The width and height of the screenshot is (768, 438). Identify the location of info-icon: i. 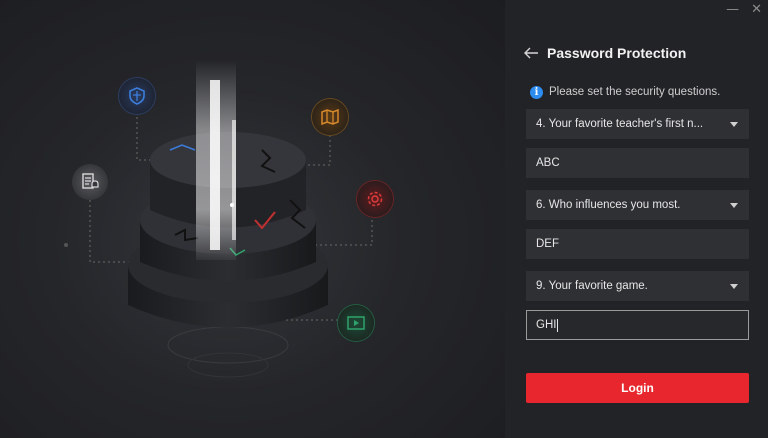
(536, 92).